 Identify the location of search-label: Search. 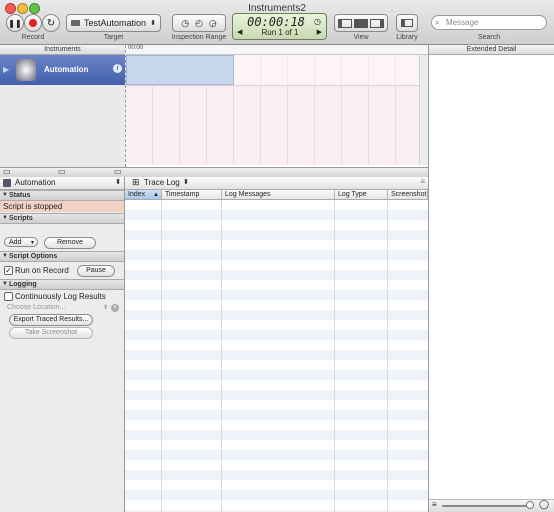
(489, 37).